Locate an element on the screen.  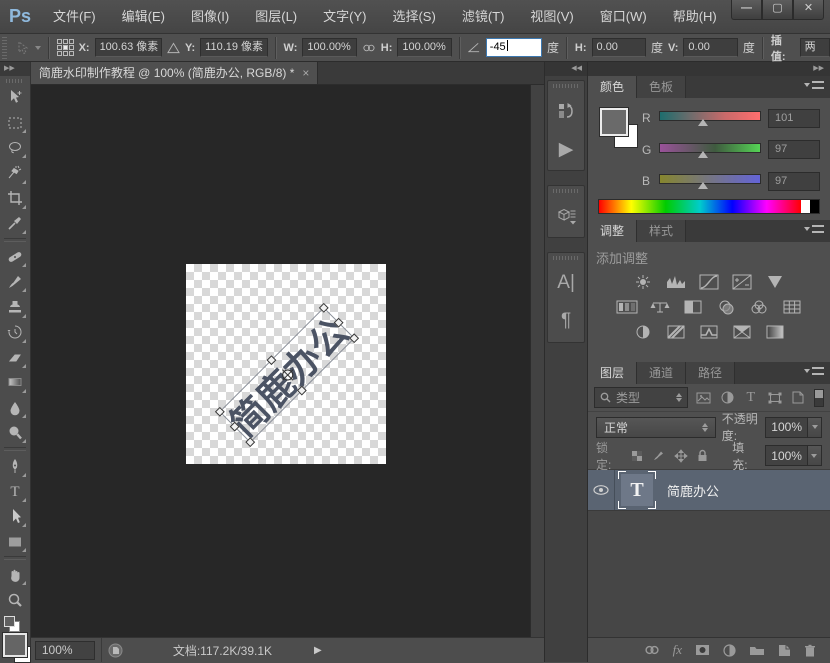
maximize-button: ▢ is located at coordinates (777, 10).